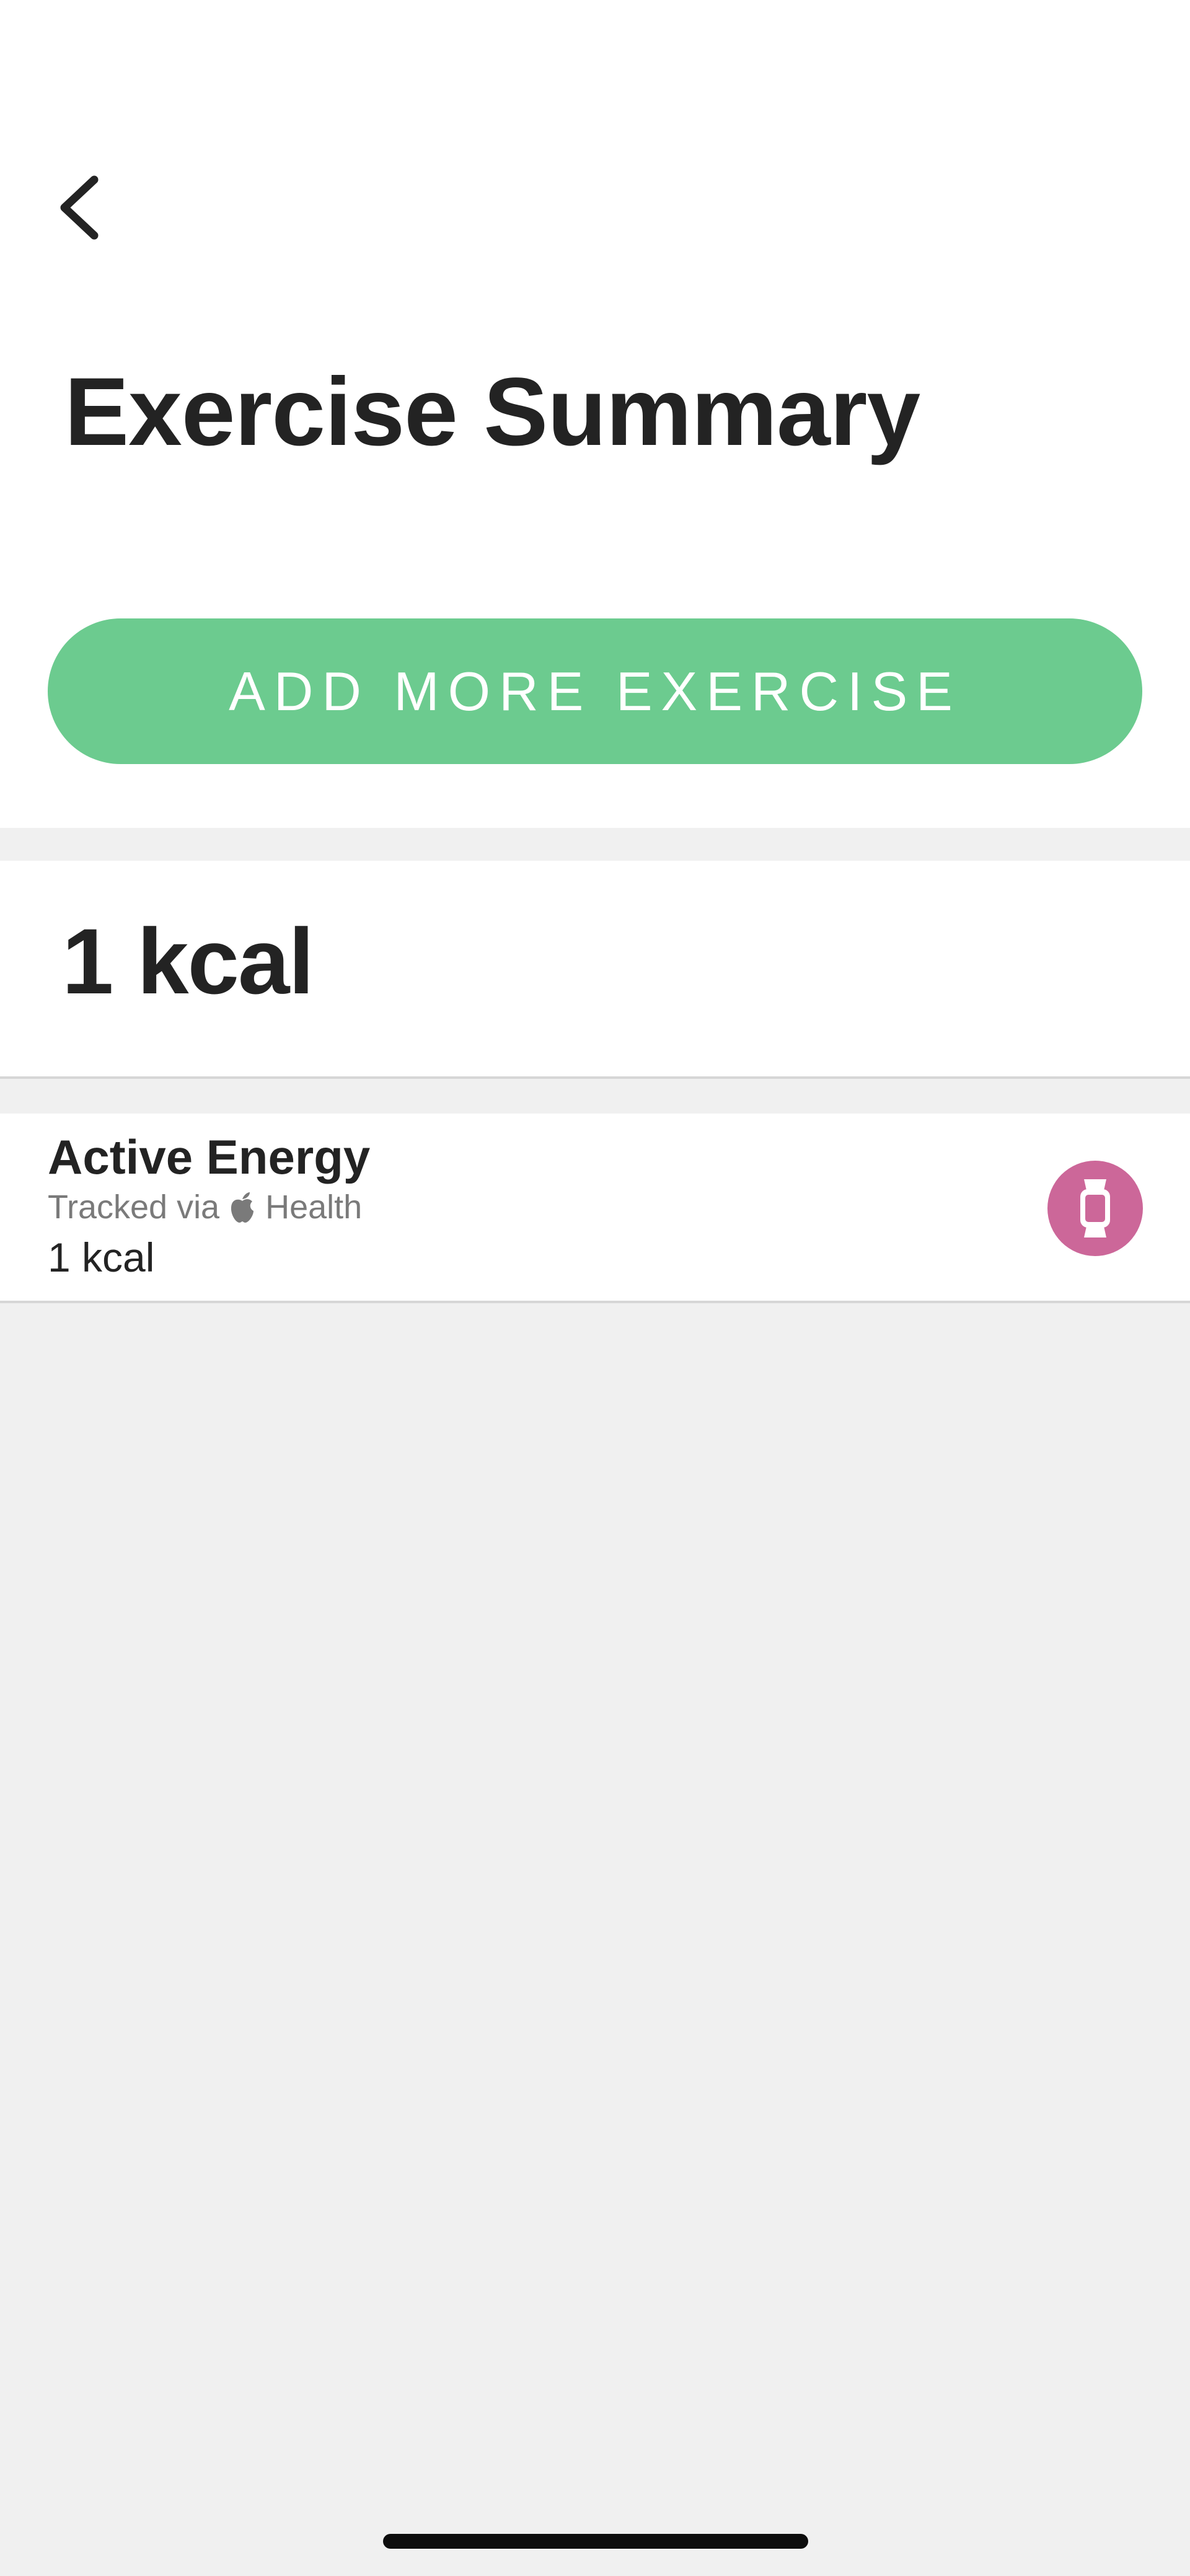 Image resolution: width=1190 pixels, height=2576 pixels. I want to click on entry-value: 1 kcal, so click(101, 1257).